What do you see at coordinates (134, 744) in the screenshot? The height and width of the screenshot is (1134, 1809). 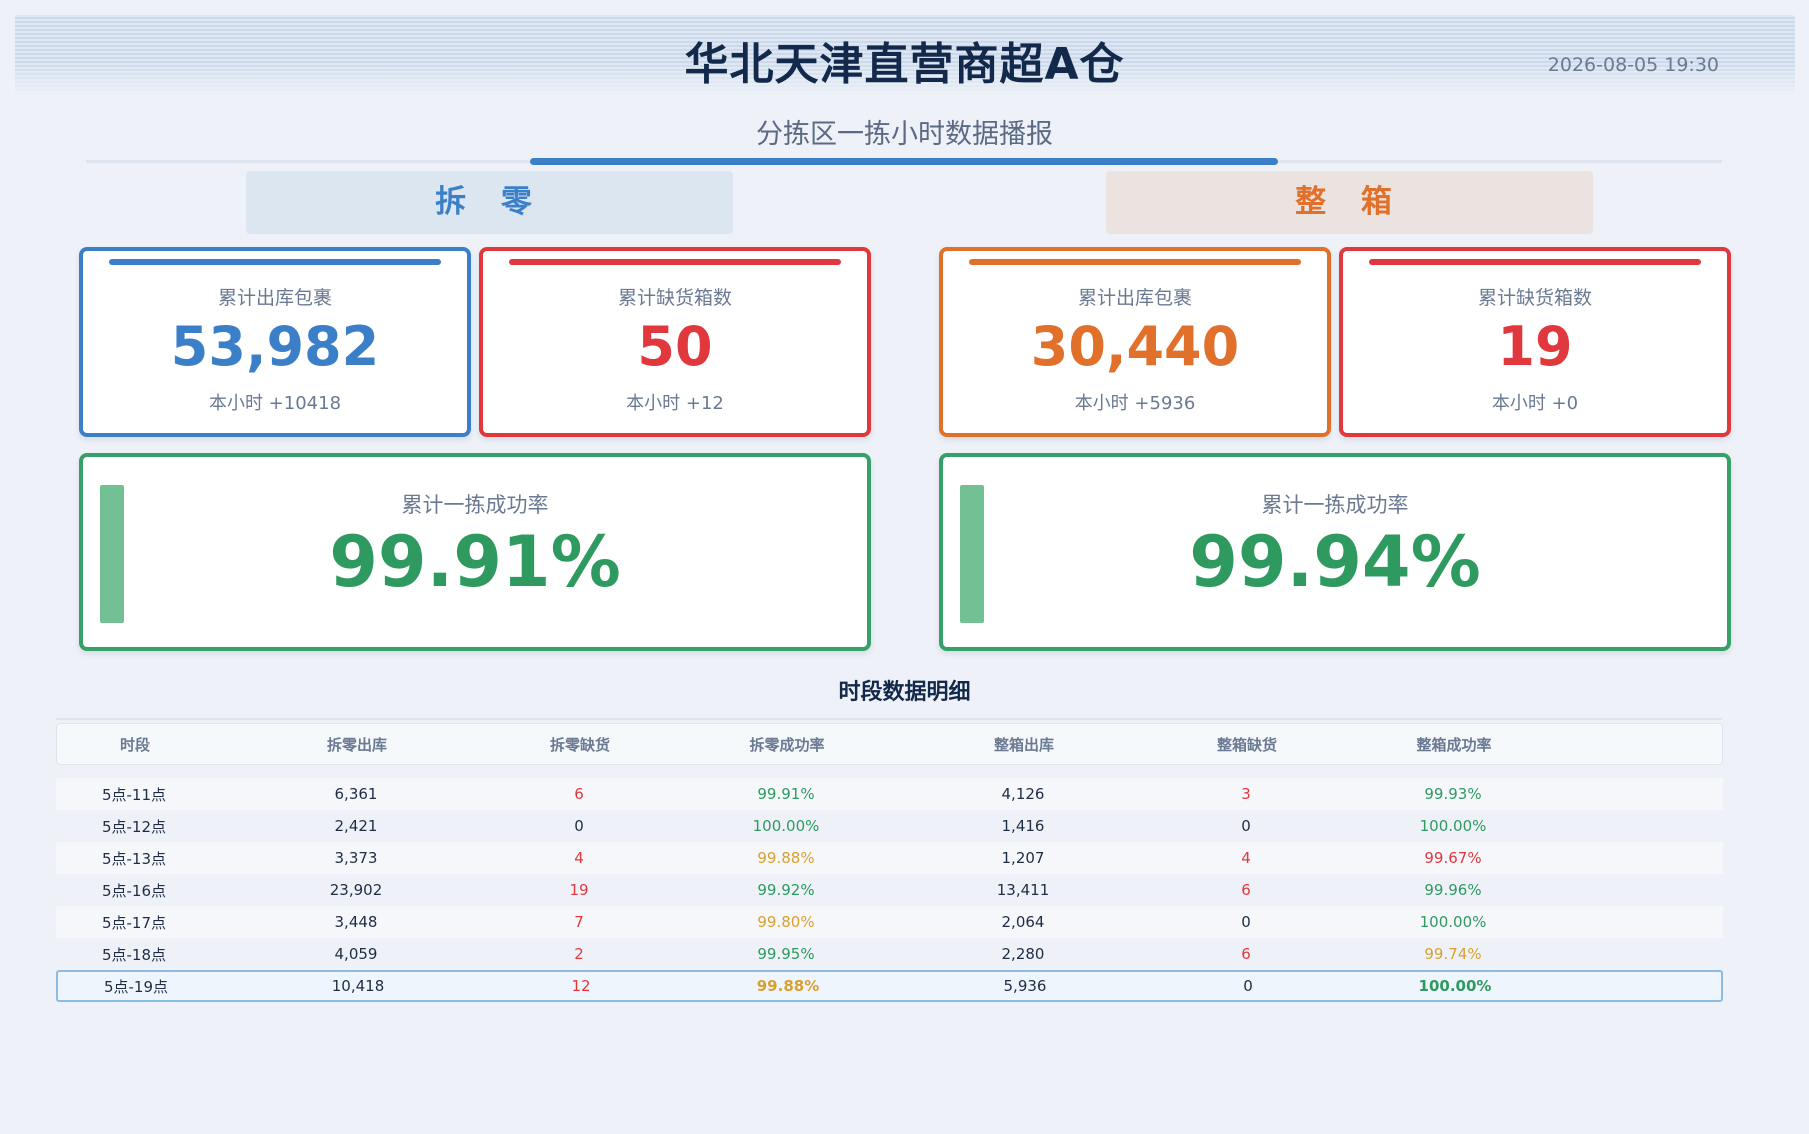 I see `column-header-period: 时段` at bounding box center [134, 744].